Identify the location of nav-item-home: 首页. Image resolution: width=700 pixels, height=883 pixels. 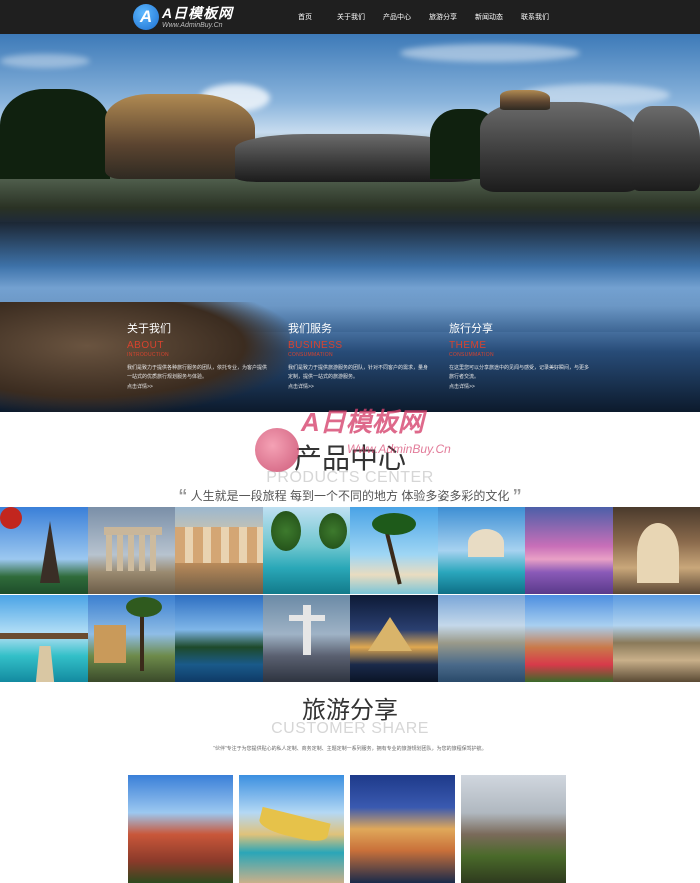
(305, 17).